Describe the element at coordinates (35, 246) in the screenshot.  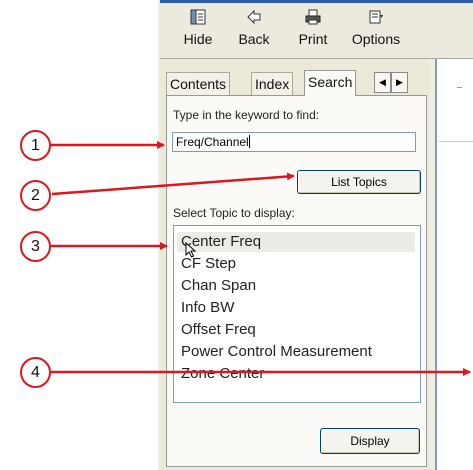
I see `callout-3: 3` at that location.